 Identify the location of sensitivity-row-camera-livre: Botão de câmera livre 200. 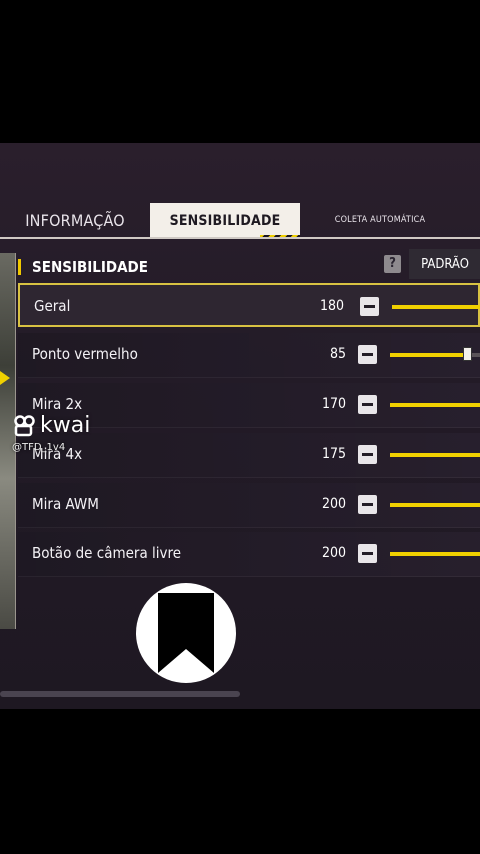
(249, 554).